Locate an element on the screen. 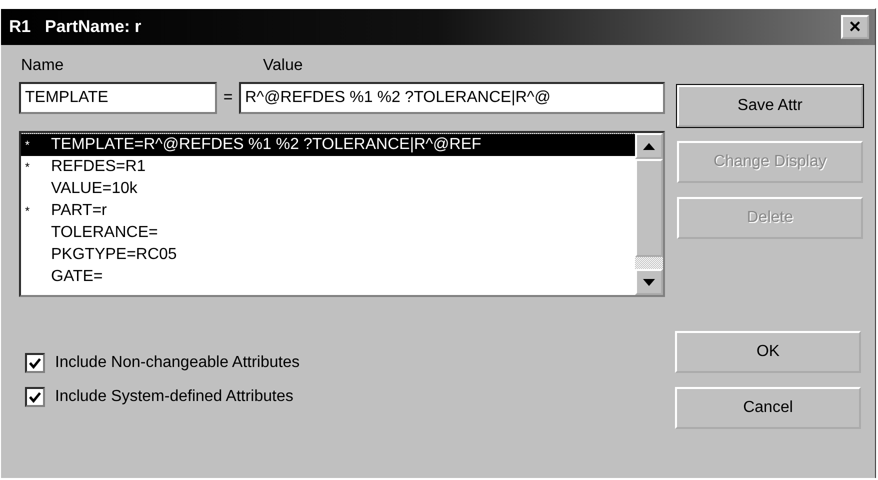 This screenshot has width=878, height=480. attribute-text: TEMPLATE=R^@REFDES %1 %2 ?TOLERANCE|R^@REF is located at coordinates (266, 145).